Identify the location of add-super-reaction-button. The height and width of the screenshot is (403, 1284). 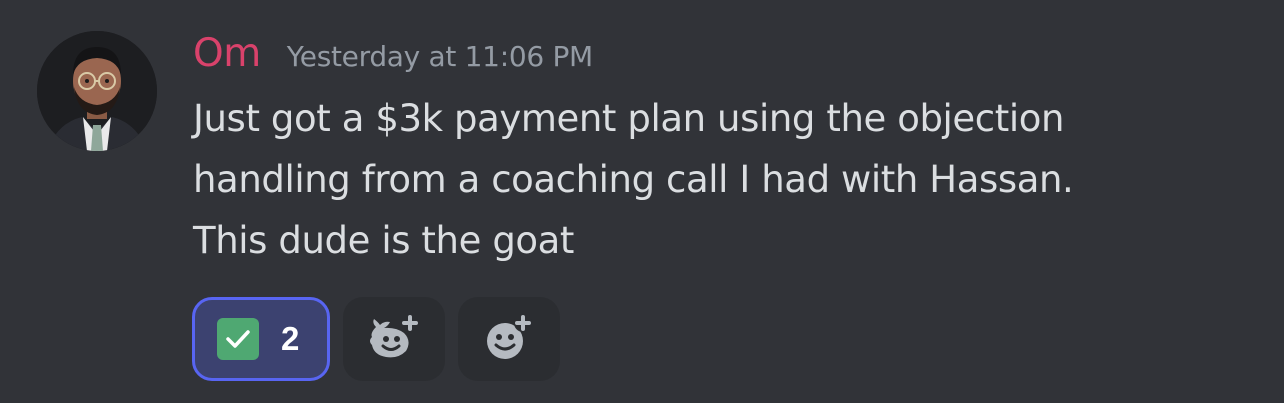
(394, 339).